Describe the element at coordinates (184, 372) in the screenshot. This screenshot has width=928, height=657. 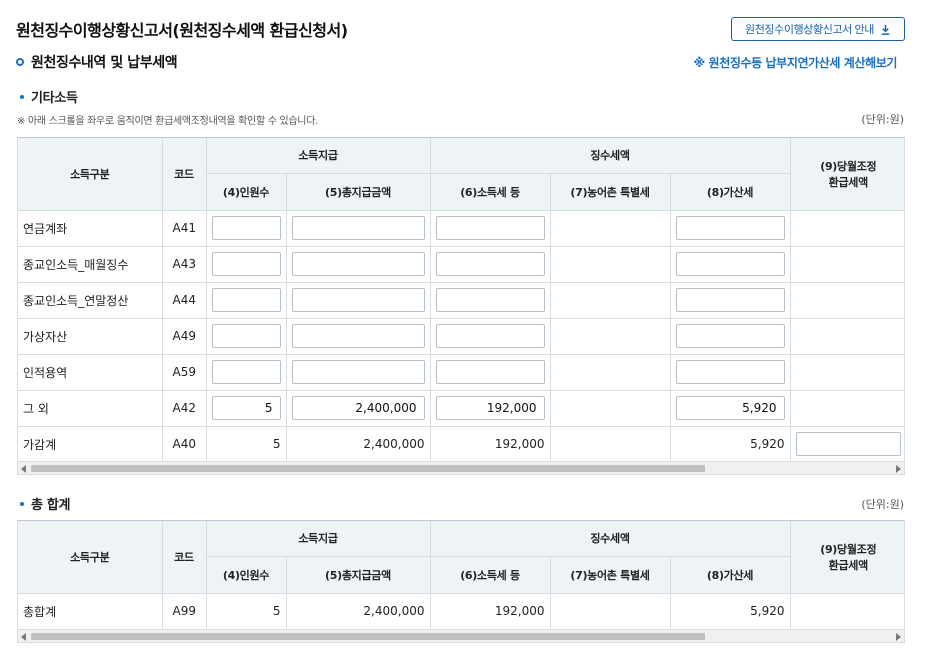
I see `row-code: A59` at that location.